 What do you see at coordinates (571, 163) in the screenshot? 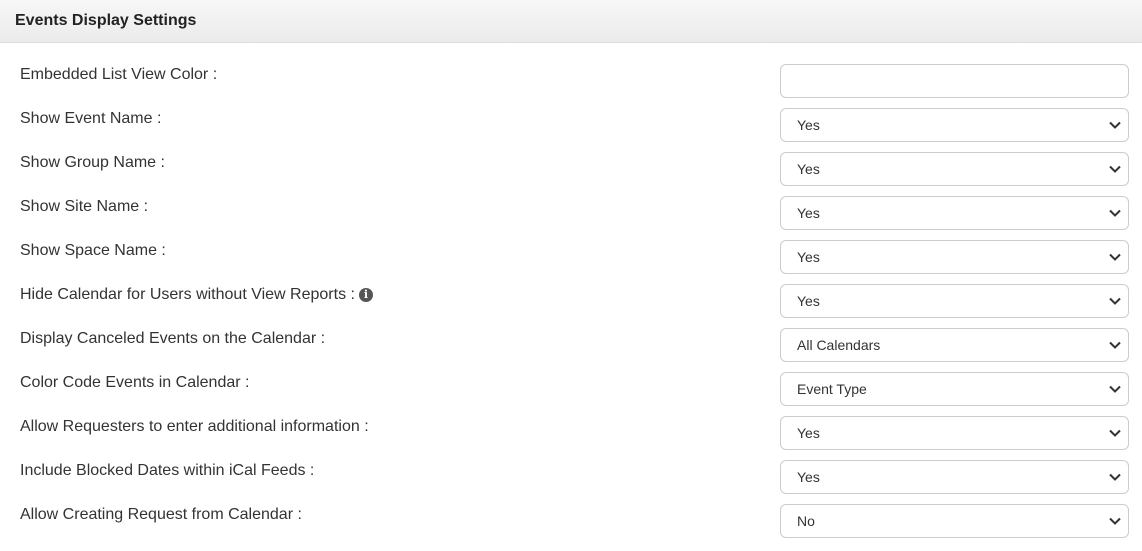
I see `setting-row-show-group-name: Show Group Name : Yes` at bounding box center [571, 163].